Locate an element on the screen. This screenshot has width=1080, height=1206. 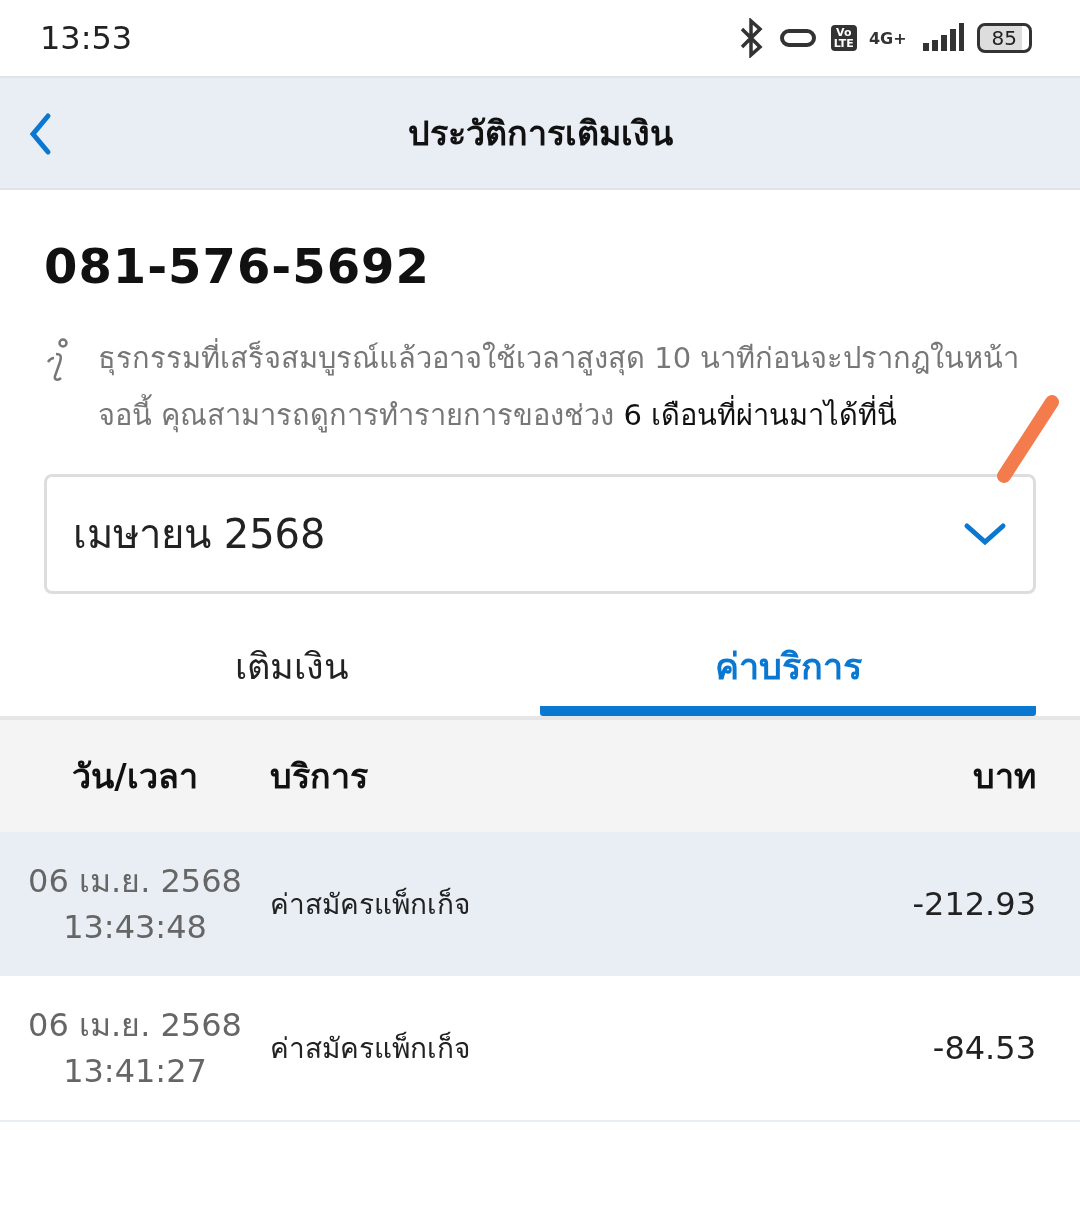
battery-level: 85 is located at coordinates (1004, 38).